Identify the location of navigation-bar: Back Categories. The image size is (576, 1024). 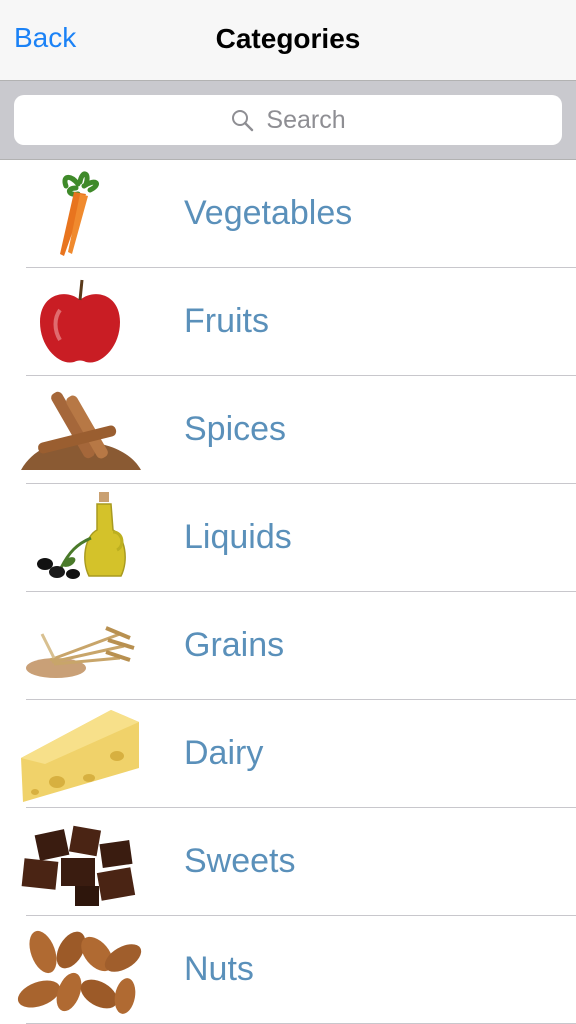
(288, 40).